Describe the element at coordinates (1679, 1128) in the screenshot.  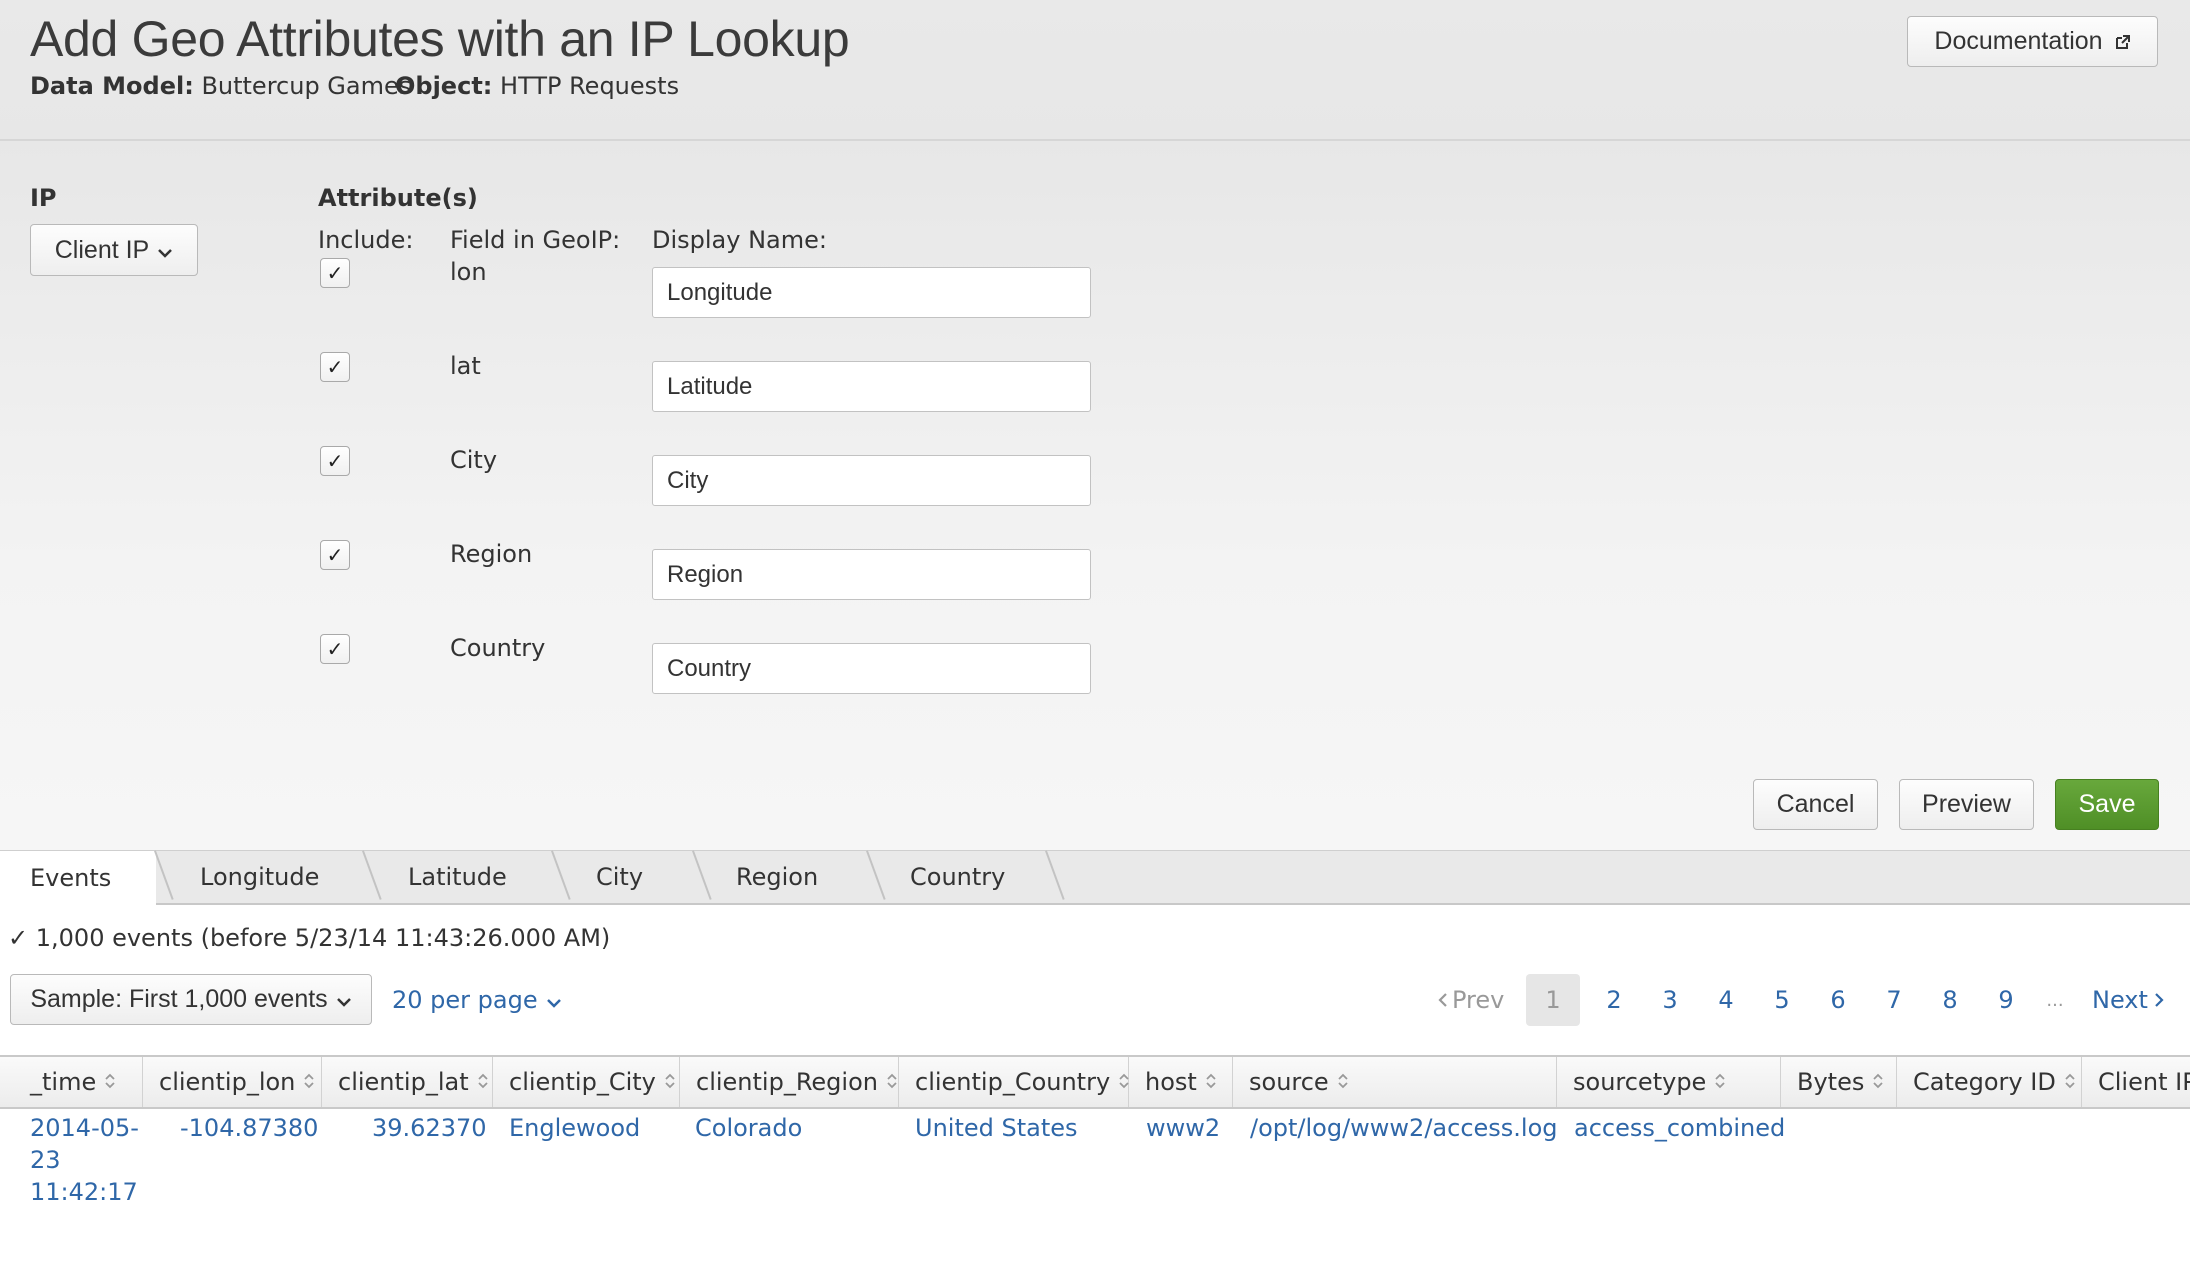
I see `cell-sourcetype: access_combined` at that location.